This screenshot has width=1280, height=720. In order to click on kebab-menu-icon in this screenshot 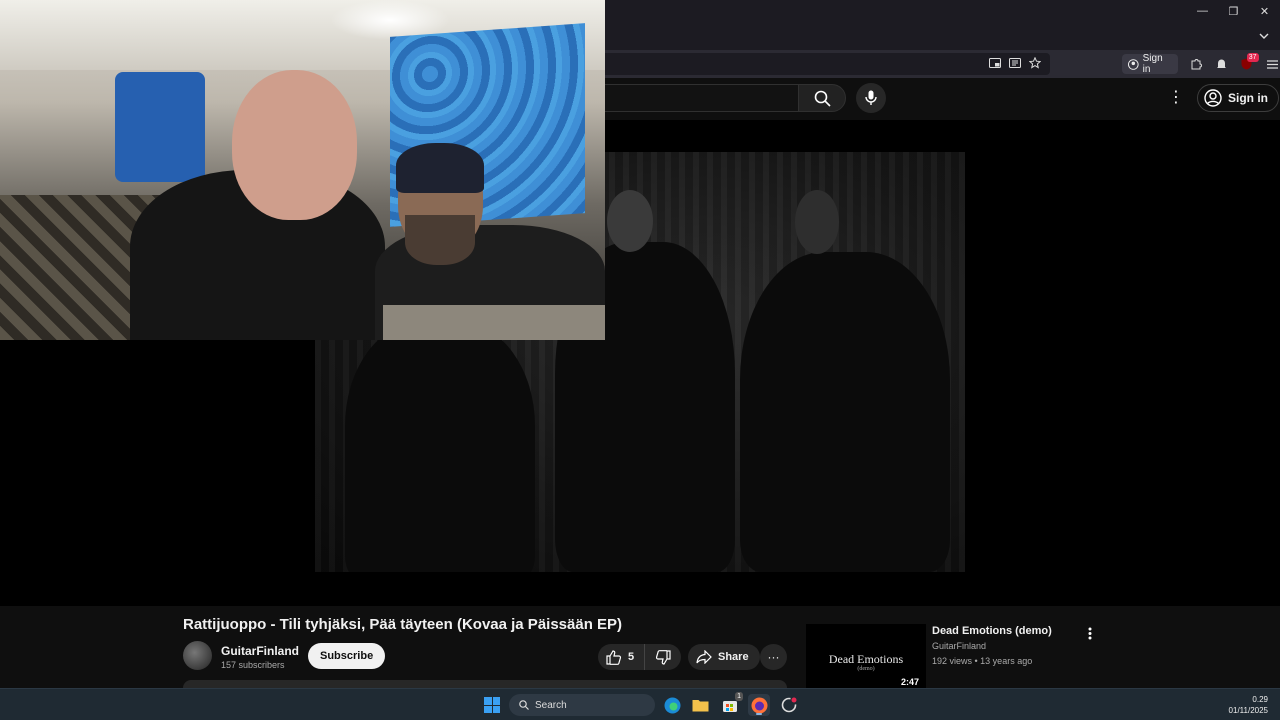, I will do `click(1090, 633)`.